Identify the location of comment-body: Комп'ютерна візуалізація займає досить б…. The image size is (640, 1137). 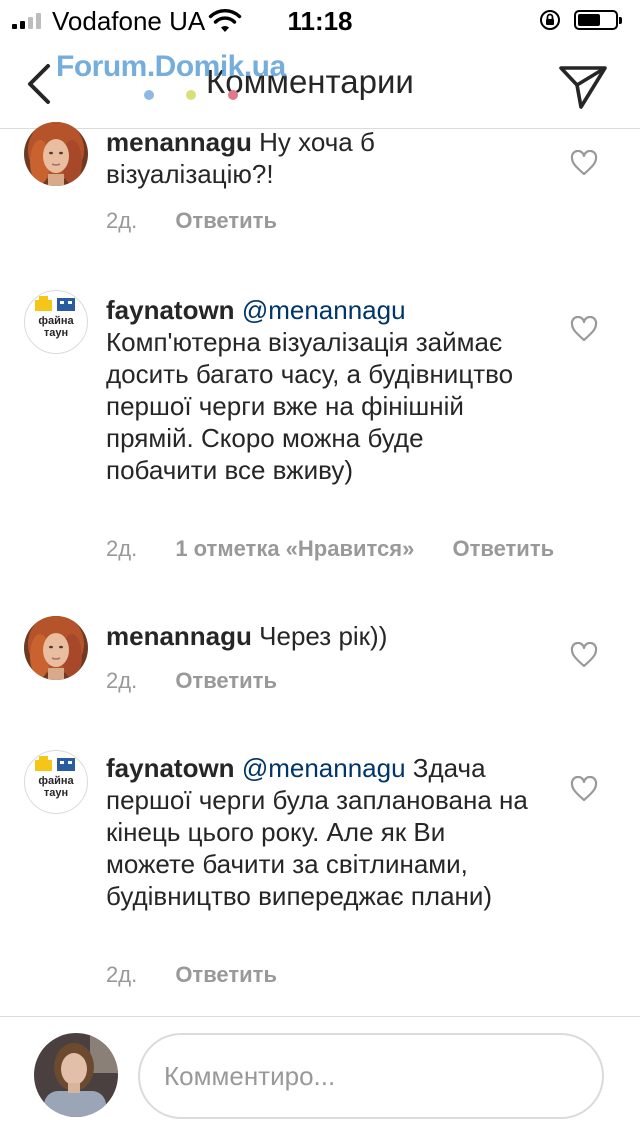
(310, 406).